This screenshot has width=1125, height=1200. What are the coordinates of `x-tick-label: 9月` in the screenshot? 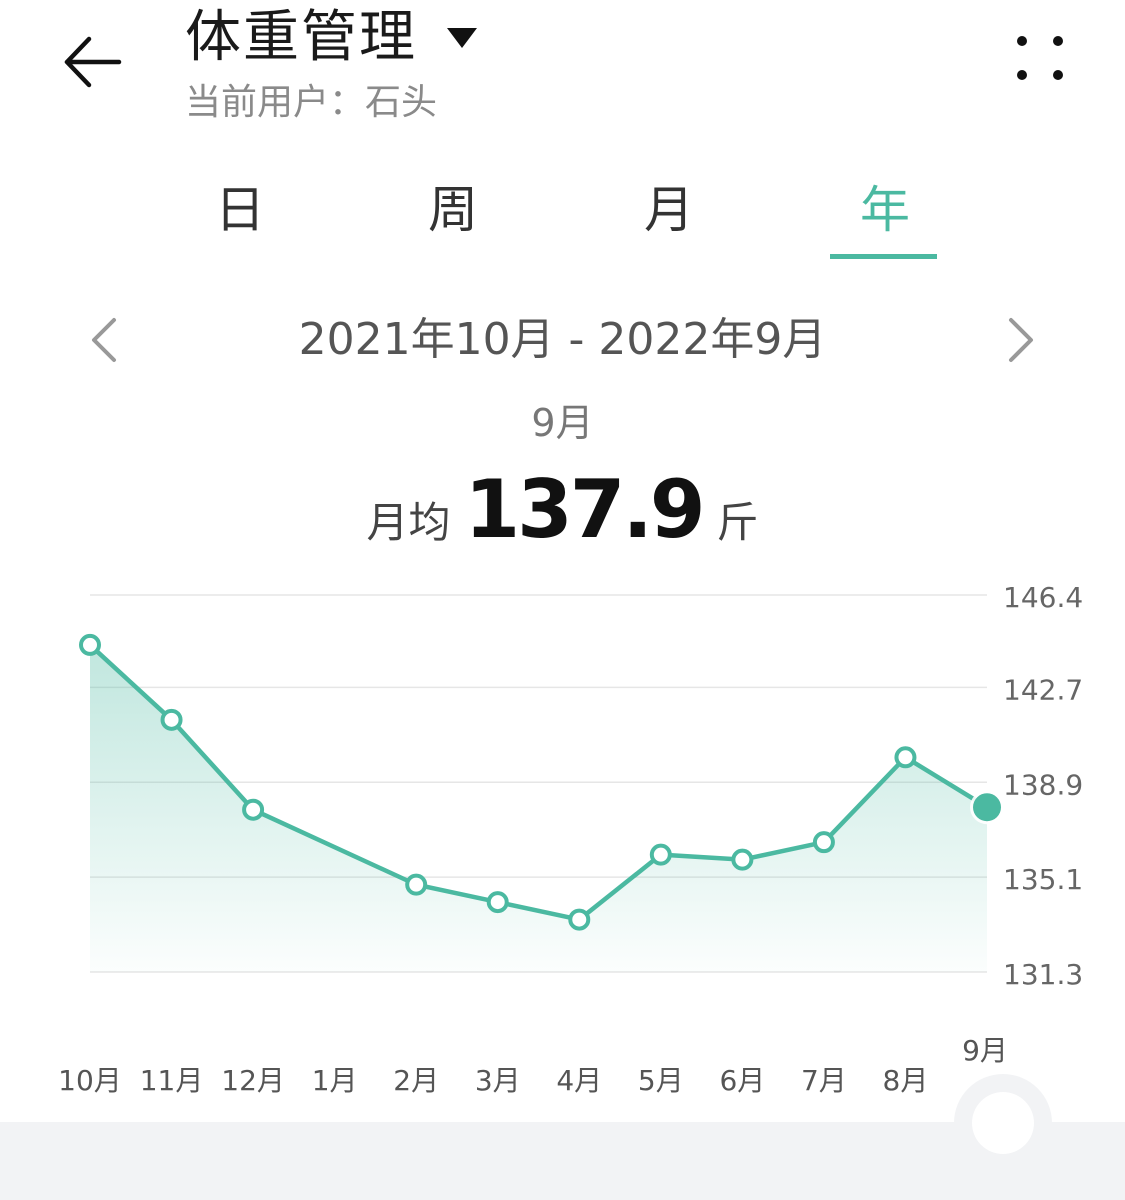 It's located at (985, 1050).